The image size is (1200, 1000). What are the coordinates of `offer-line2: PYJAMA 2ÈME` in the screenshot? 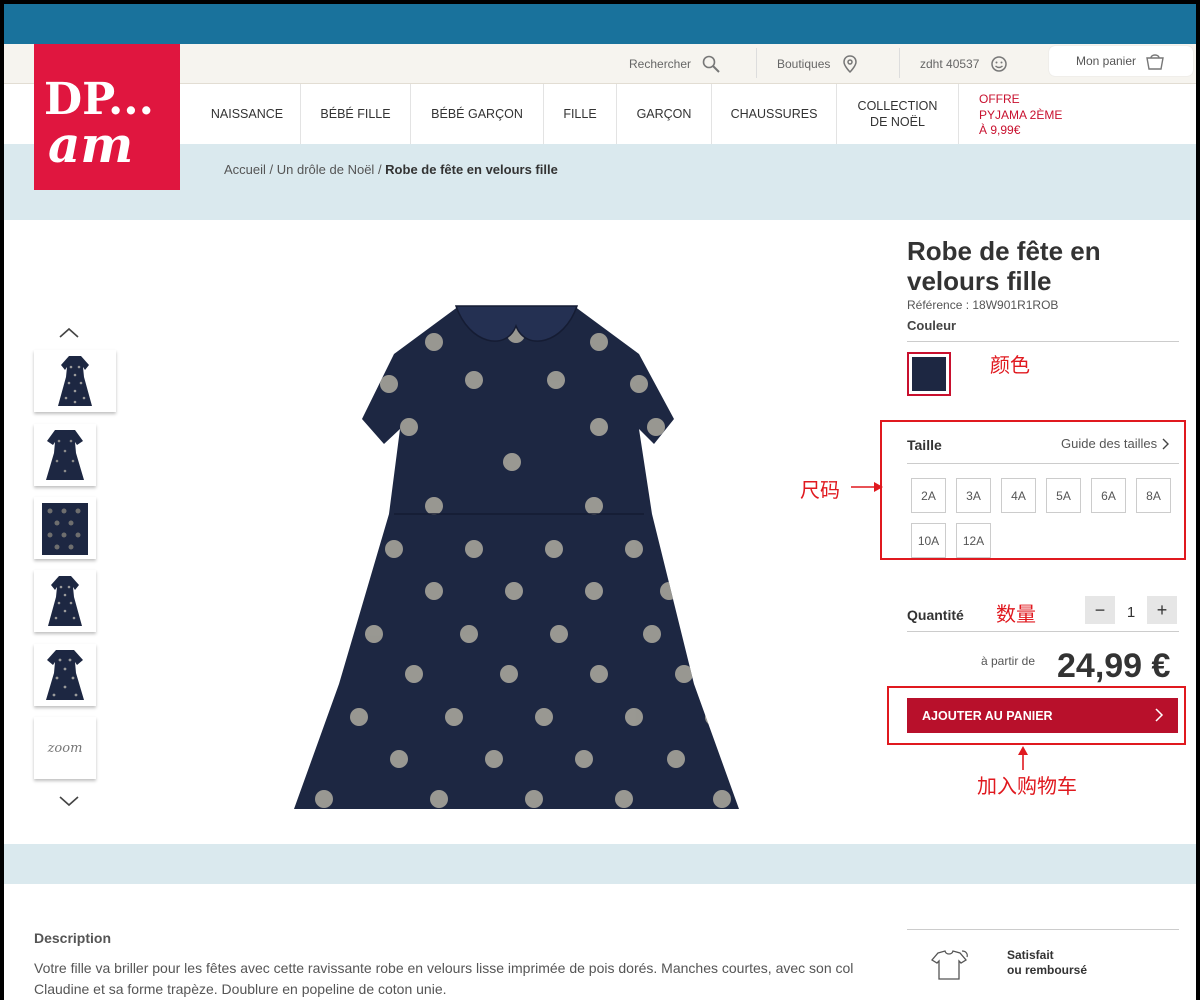 It's located at (1021, 114).